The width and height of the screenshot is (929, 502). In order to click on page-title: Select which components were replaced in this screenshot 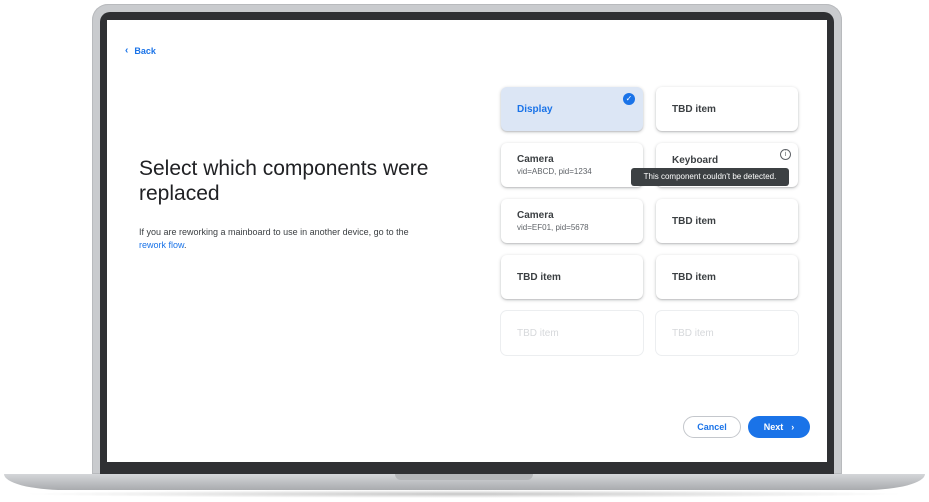, I will do `click(284, 181)`.